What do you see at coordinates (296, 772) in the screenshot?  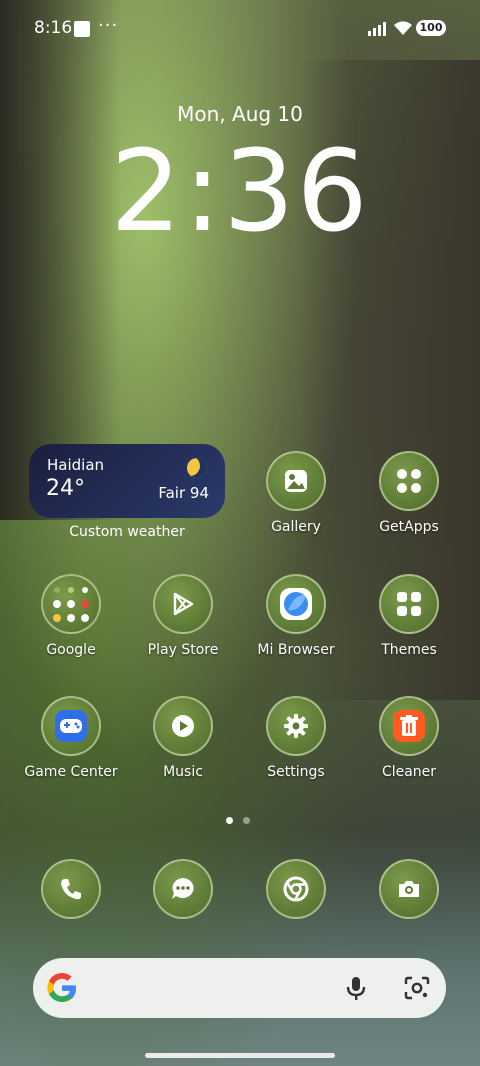 I see `app-label: Settings` at bounding box center [296, 772].